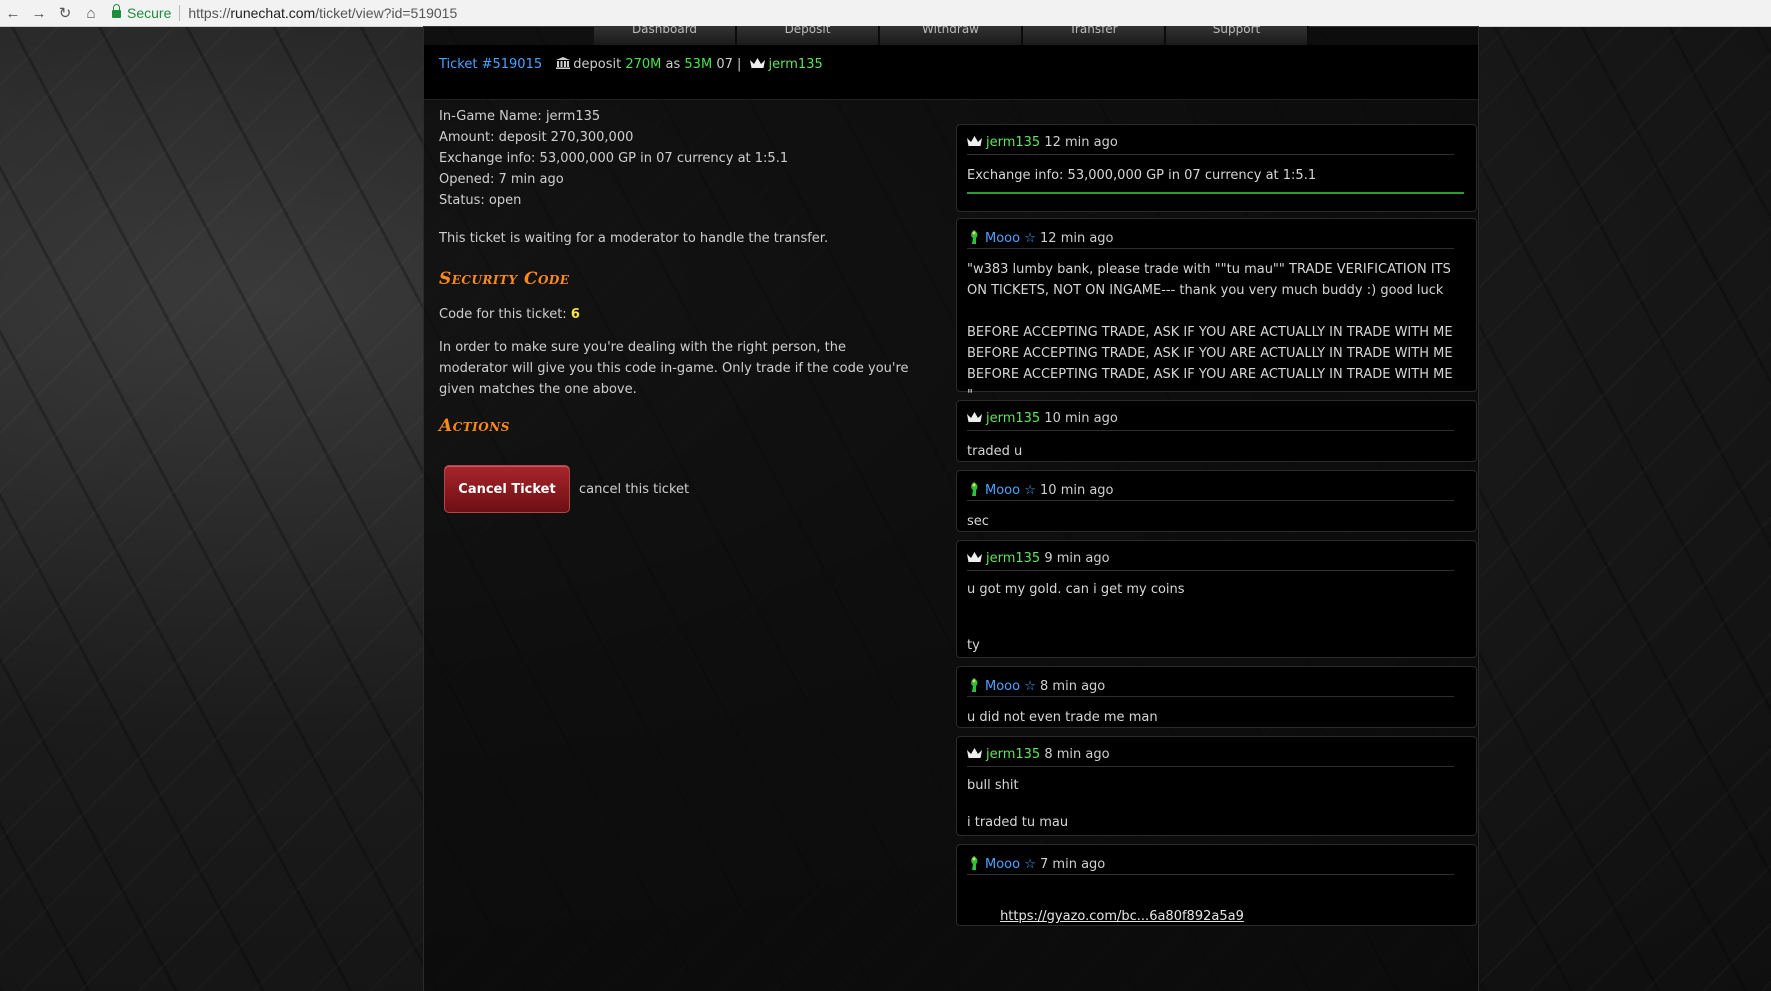 The image size is (1771, 991). I want to click on nav-transfer: Transfer, so click(1094, 35).